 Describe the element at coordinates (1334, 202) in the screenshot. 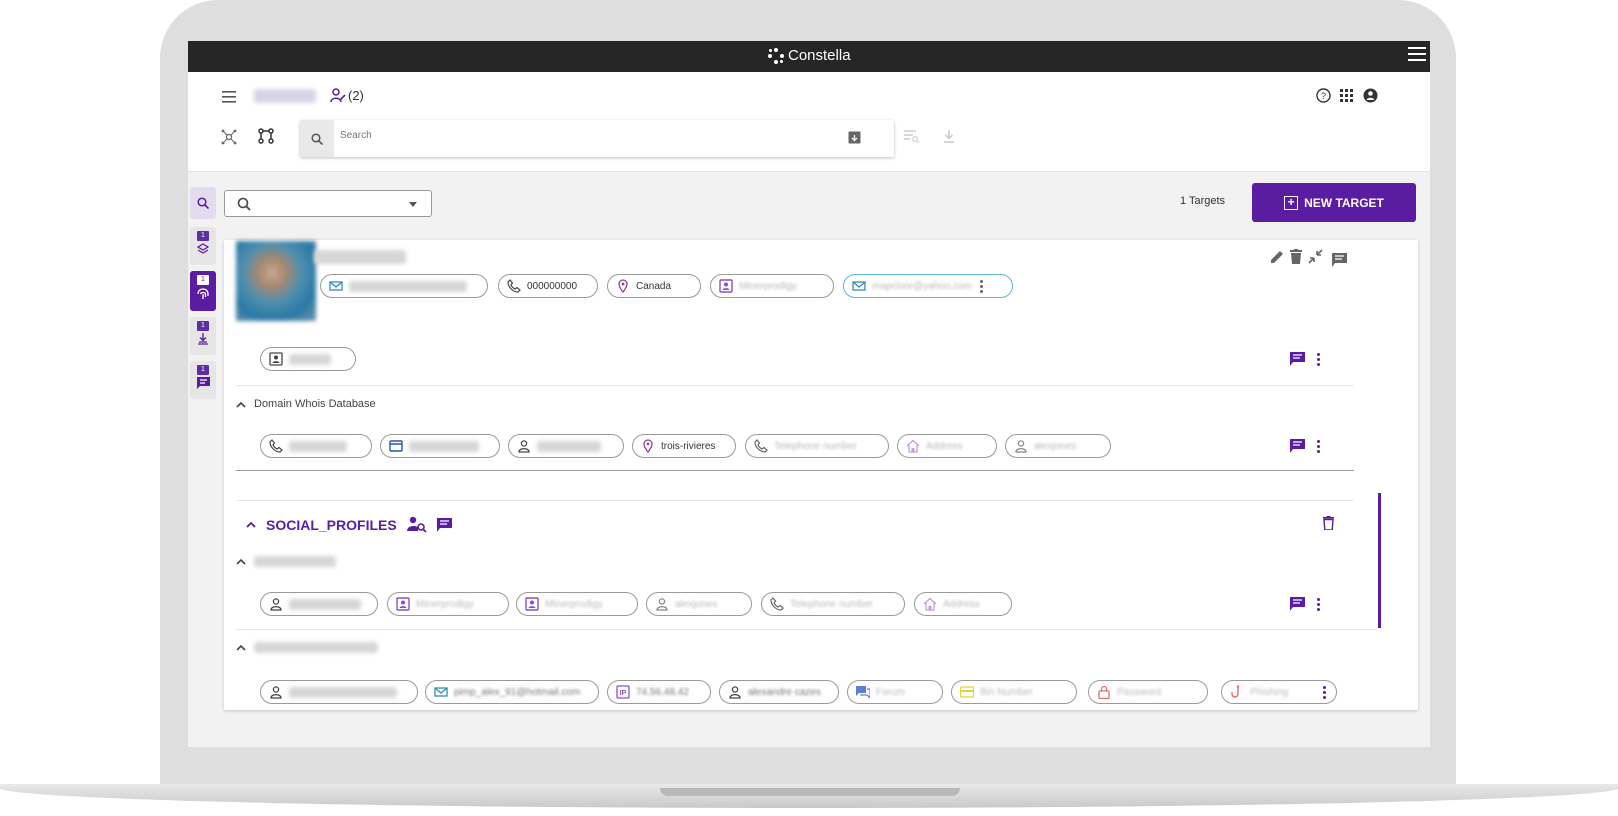

I see `new-target-button: + NEW TARGET` at that location.